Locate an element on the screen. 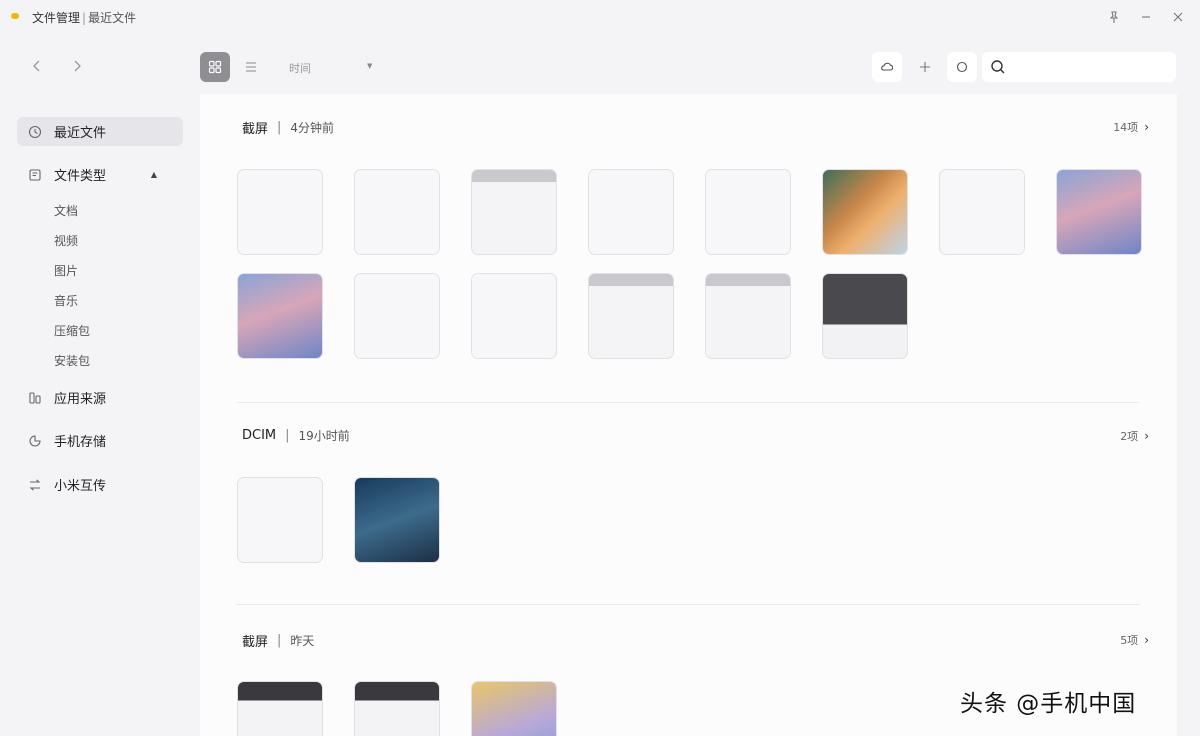  grid-view-icon is located at coordinates (215, 67).